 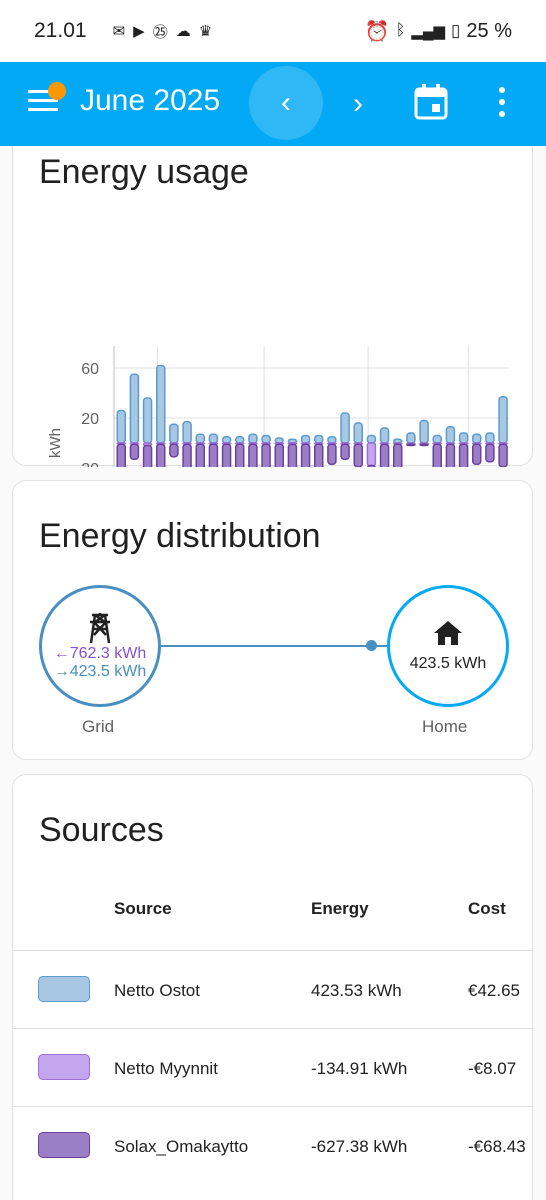 What do you see at coordinates (205, 31) in the screenshot?
I see `crown-icon: ♛` at bounding box center [205, 31].